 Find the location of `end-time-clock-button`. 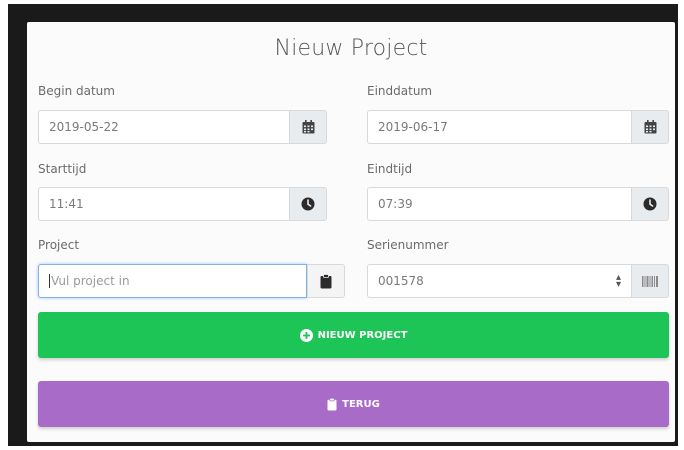

end-time-clock-button is located at coordinates (650, 204).